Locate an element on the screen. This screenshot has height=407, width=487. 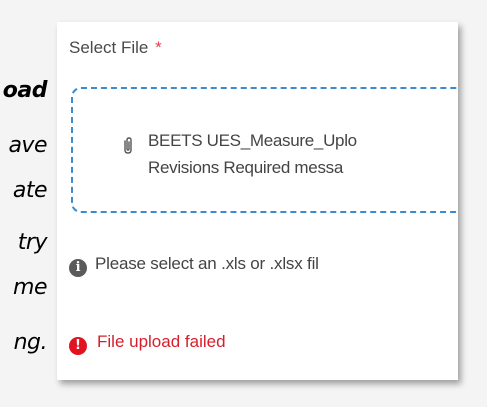
file-status-message: Revisions Required messa is located at coordinates (245, 167).